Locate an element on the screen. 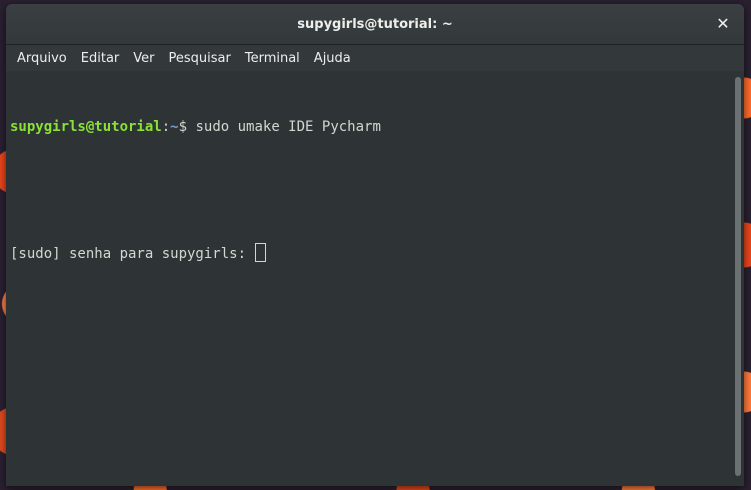  menu-item-arquivo: Arquivo is located at coordinates (42, 58).